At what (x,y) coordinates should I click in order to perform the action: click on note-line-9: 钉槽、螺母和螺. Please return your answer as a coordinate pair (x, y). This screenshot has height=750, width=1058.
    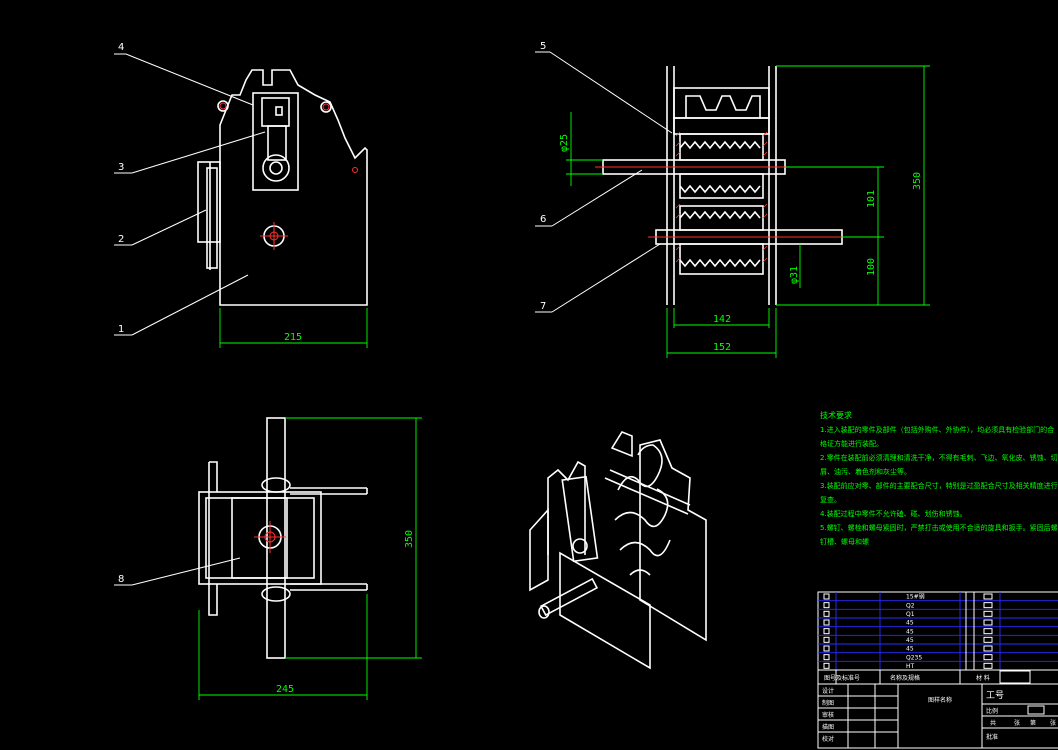
    Looking at the image, I should click on (844, 541).